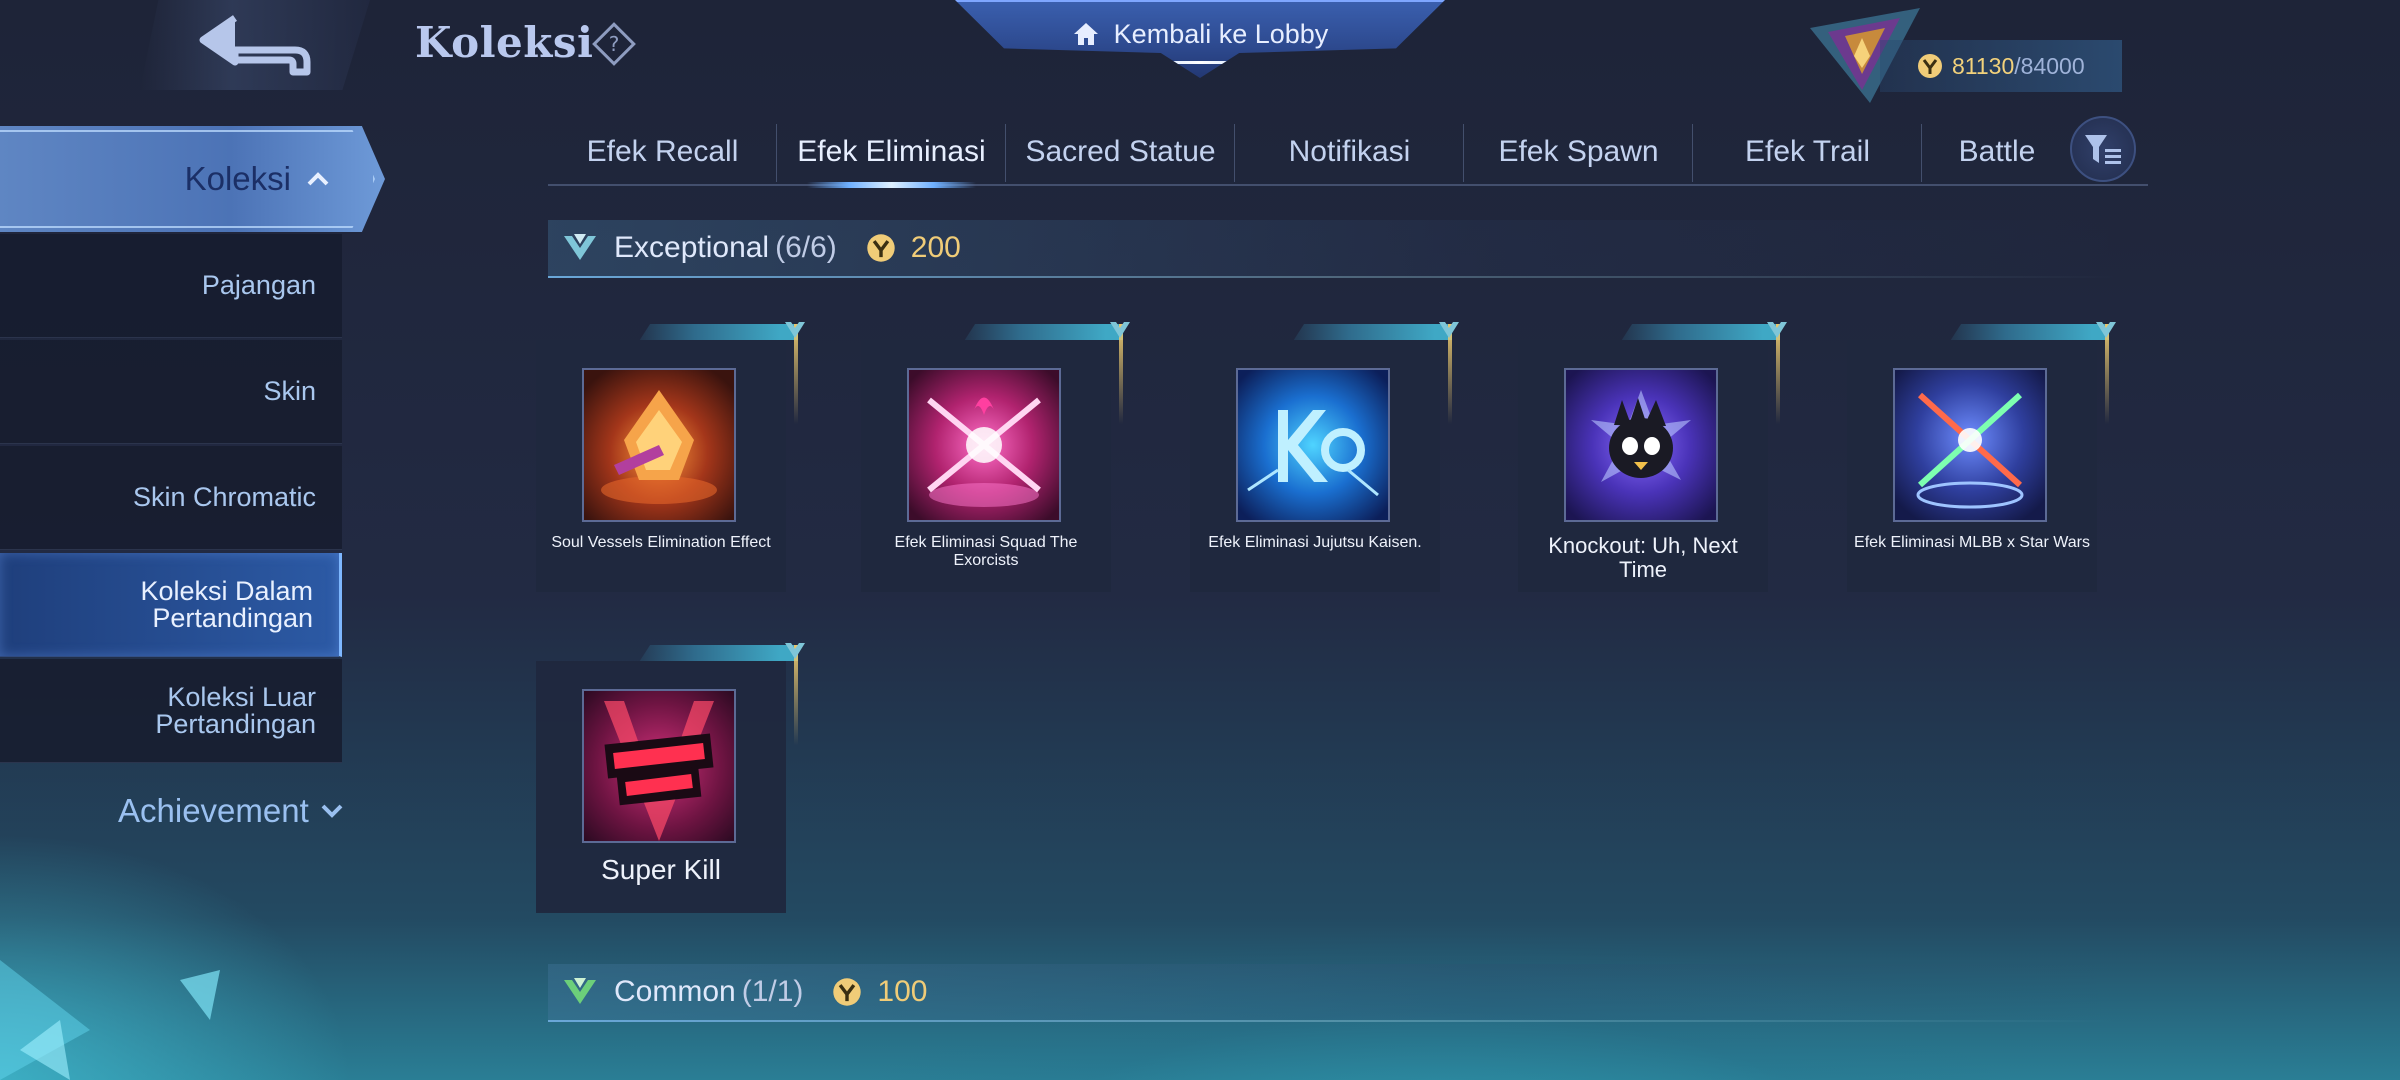  I want to click on collection-card: Efek Eliminasi Jujutsu Kaisen., so click(1324, 457).